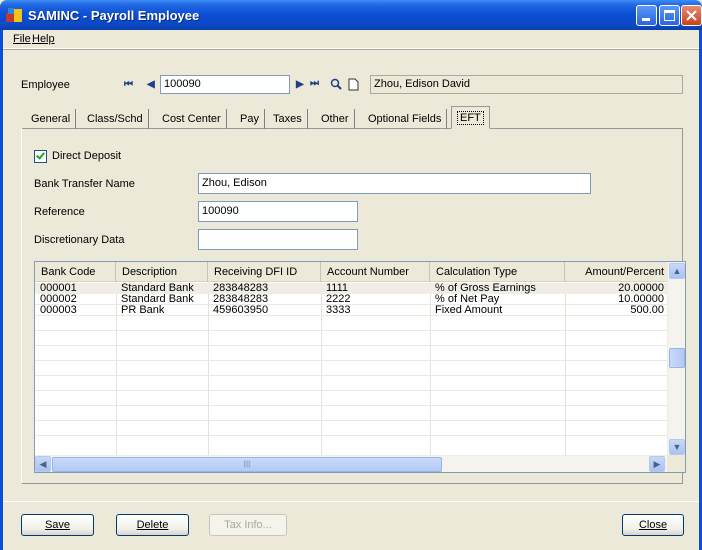 The height and width of the screenshot is (550, 702). I want to click on save-button-label: Save, so click(57, 525).